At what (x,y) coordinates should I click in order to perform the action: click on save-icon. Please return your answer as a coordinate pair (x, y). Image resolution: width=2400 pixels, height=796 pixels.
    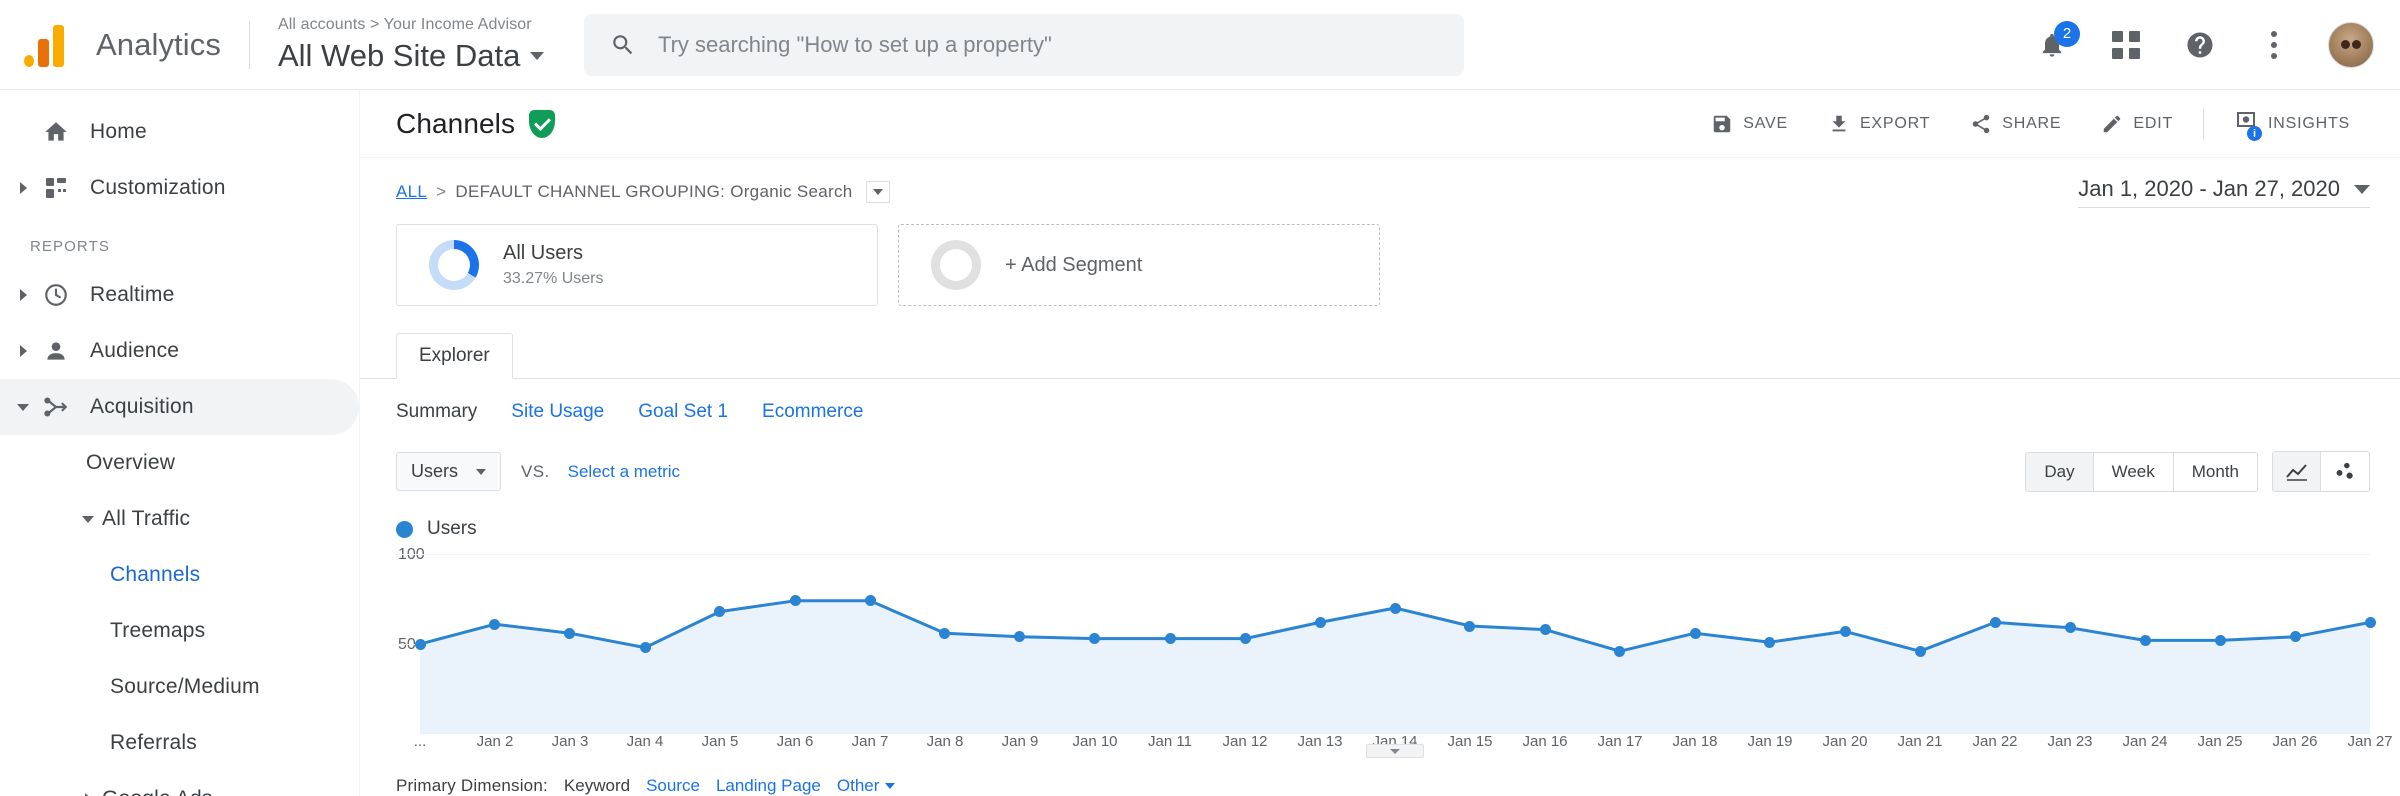
    Looking at the image, I should click on (1722, 123).